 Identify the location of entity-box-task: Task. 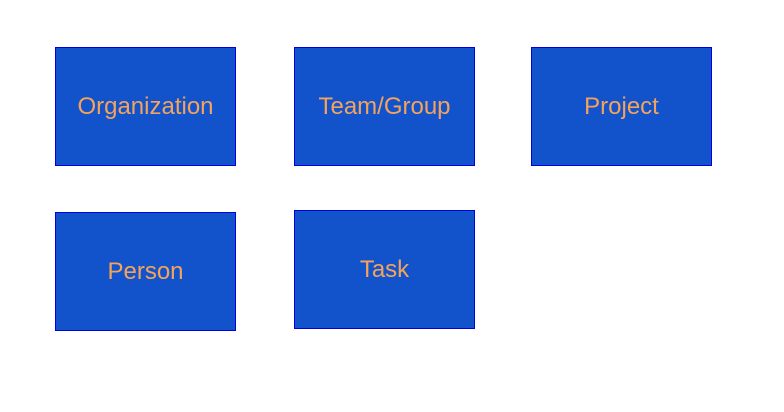
(384, 269).